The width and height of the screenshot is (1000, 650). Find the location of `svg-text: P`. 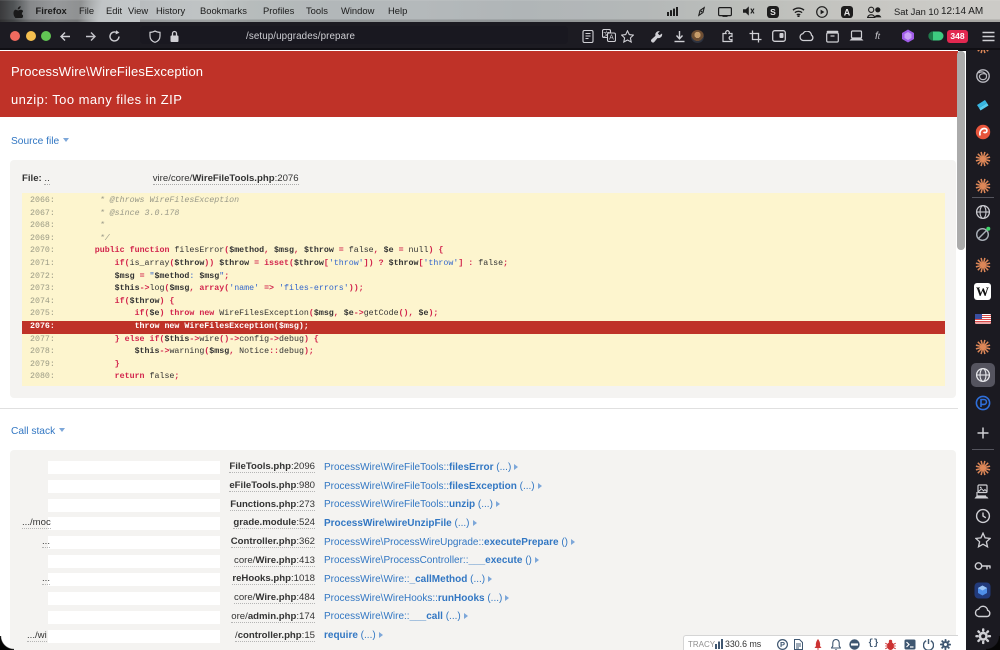

svg-text: P is located at coordinates (782, 644).